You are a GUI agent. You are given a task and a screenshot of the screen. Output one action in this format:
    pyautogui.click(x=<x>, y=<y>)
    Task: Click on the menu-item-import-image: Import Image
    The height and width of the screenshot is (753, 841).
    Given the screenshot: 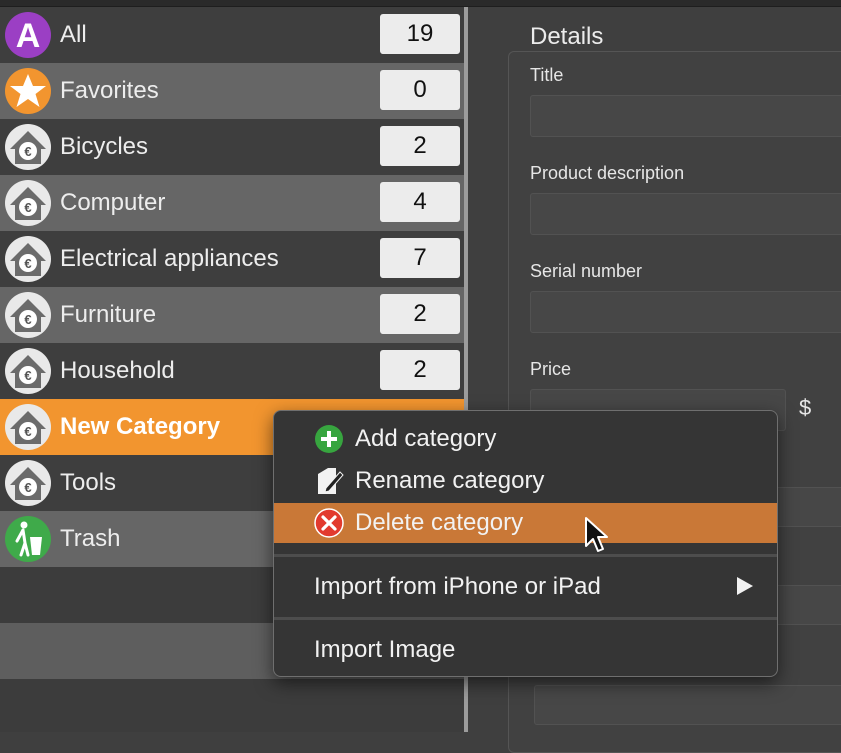 What is the action you would take?
    pyautogui.click(x=525, y=650)
    